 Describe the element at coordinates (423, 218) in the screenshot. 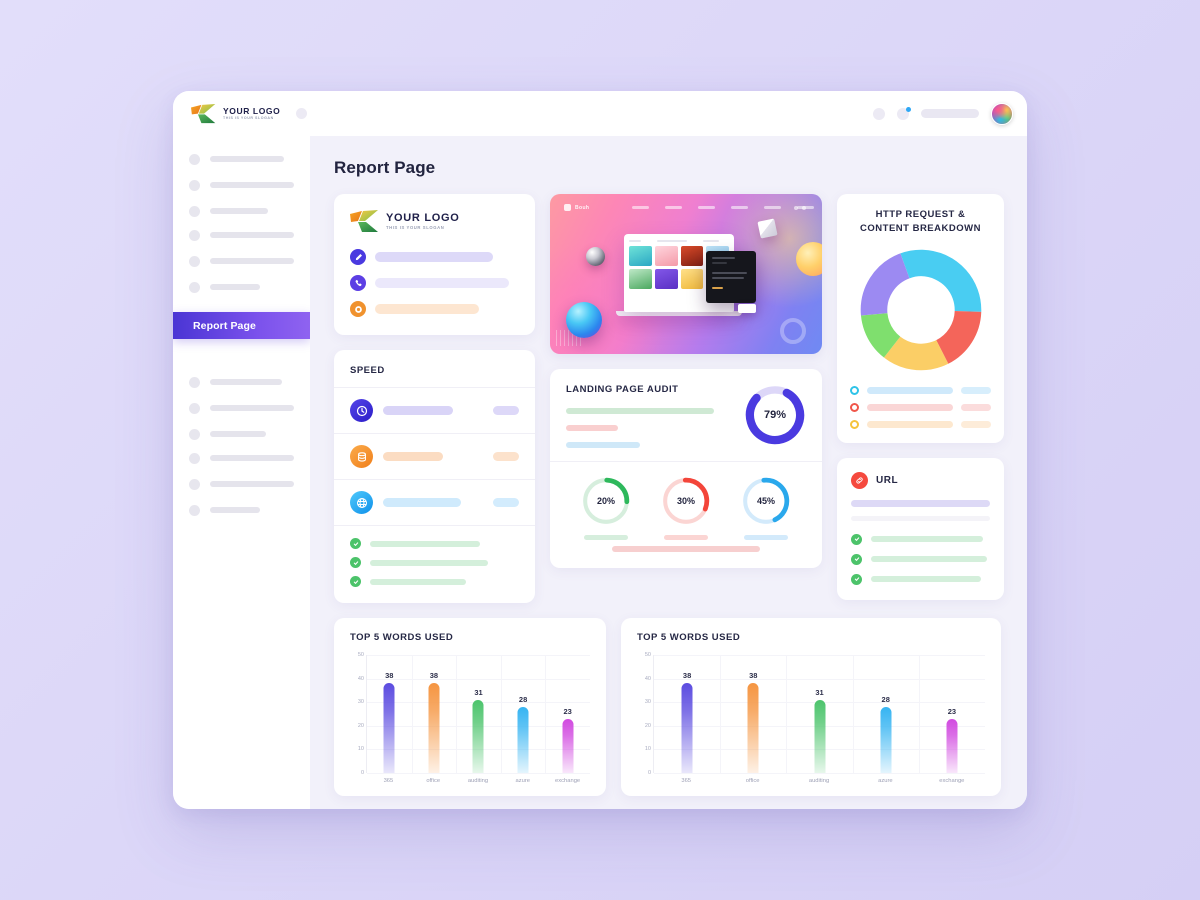

I see `brand-name: YOUR LOGO` at that location.